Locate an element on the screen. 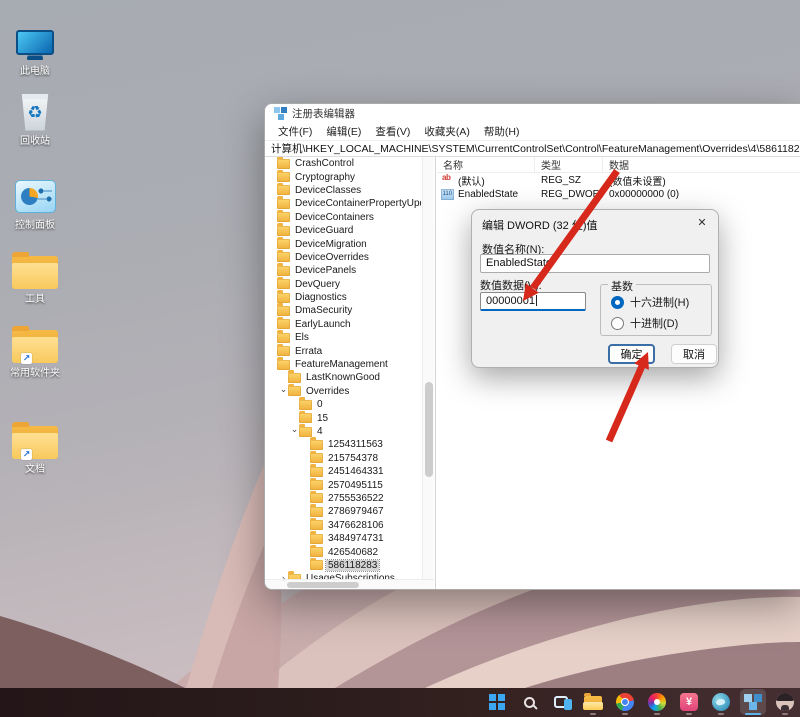 The image size is (800, 717). tree-item: DmaSecurity is located at coordinates (343, 310).